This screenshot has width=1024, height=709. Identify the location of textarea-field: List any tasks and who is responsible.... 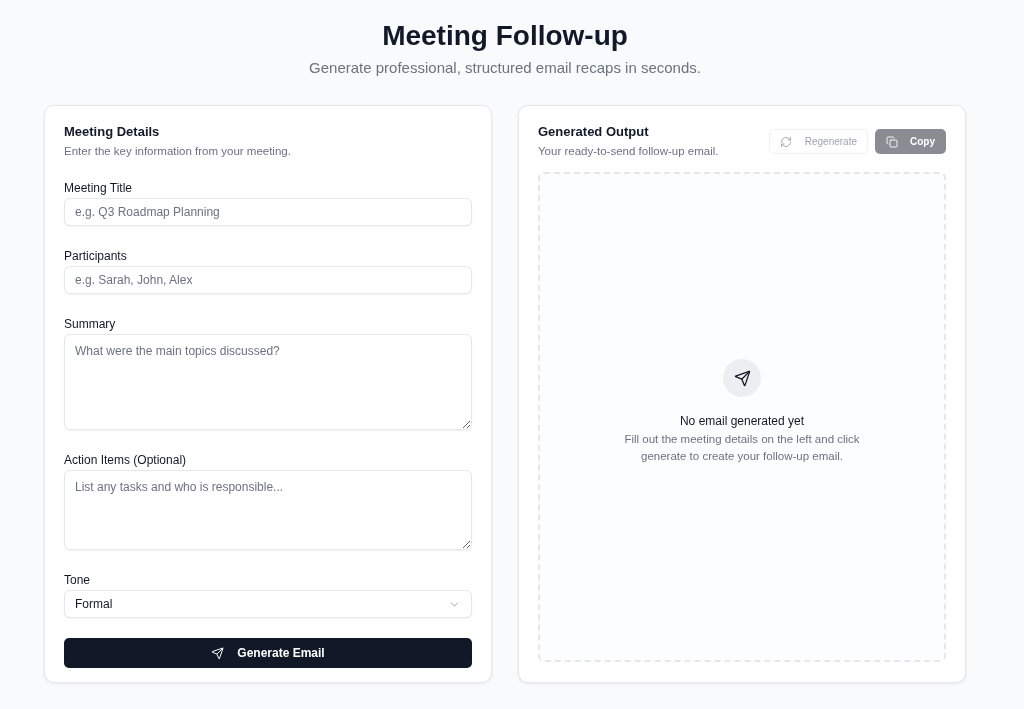
(268, 510).